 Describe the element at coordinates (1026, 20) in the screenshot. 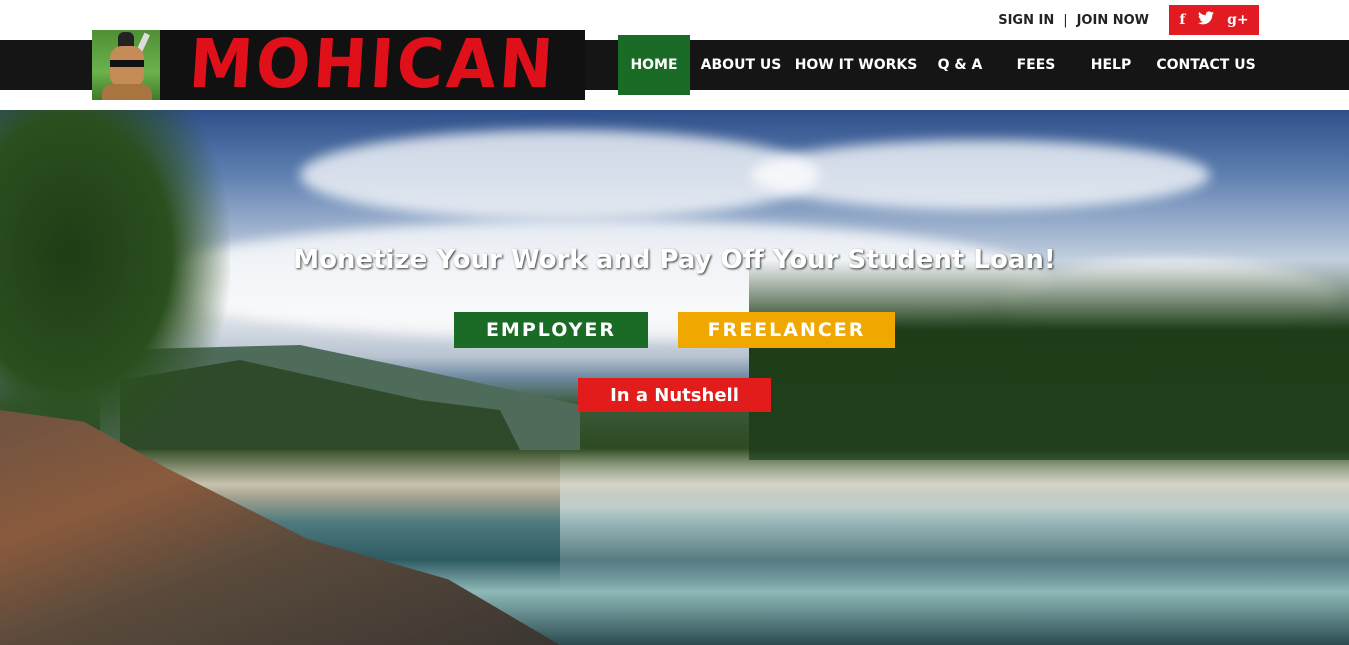

I see `sign-in-link: SIGN IN` at that location.